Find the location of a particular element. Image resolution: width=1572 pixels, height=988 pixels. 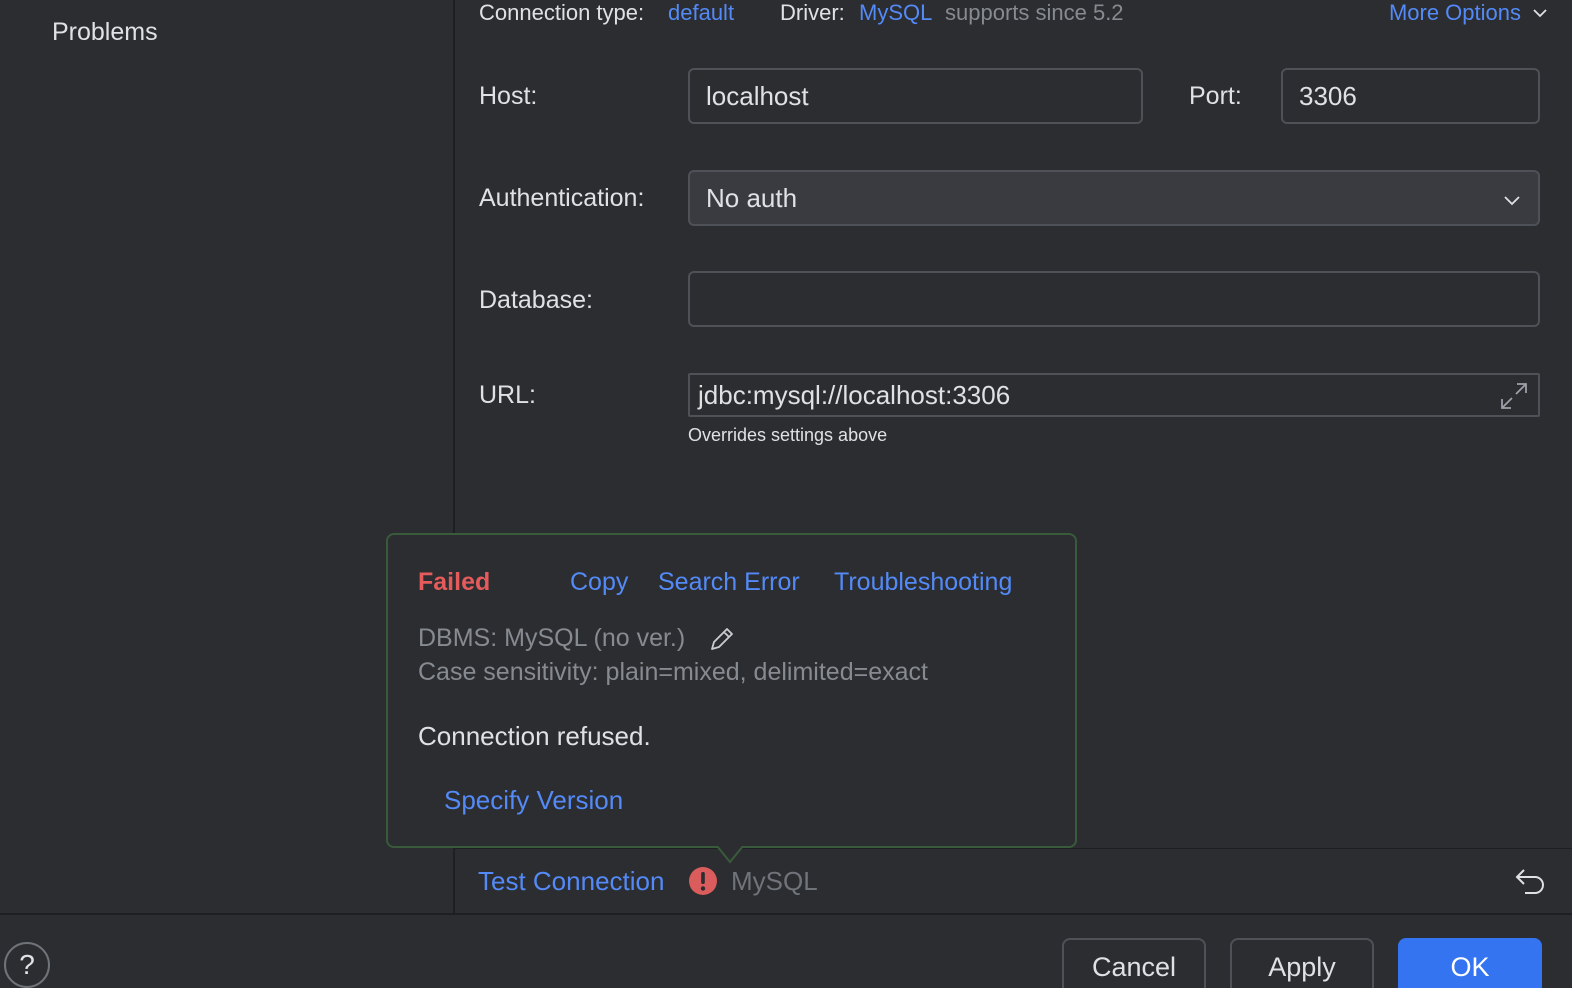

more-options-button: More Options is located at coordinates (1469, 13).